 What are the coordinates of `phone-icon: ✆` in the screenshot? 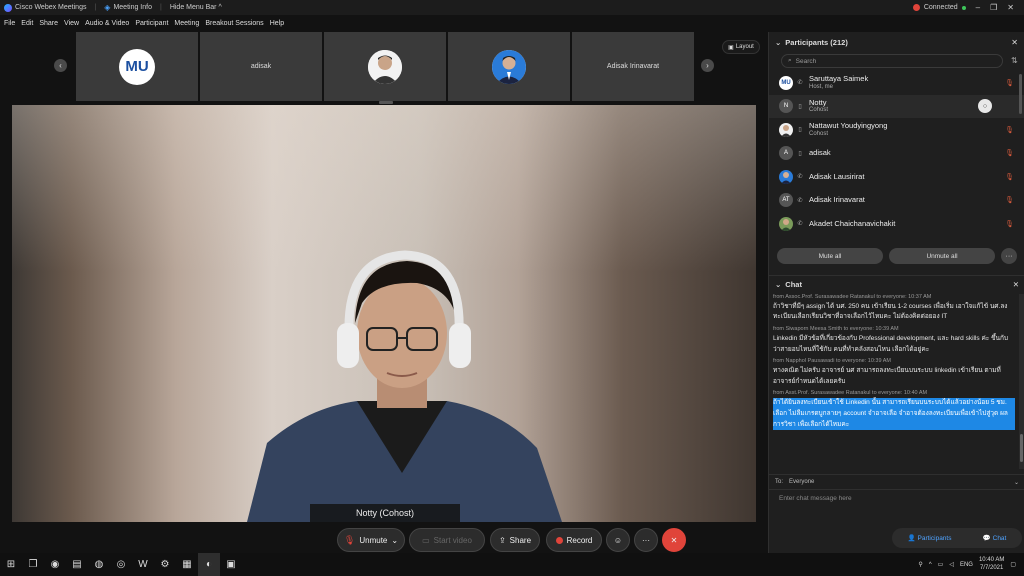 It's located at (800, 177).